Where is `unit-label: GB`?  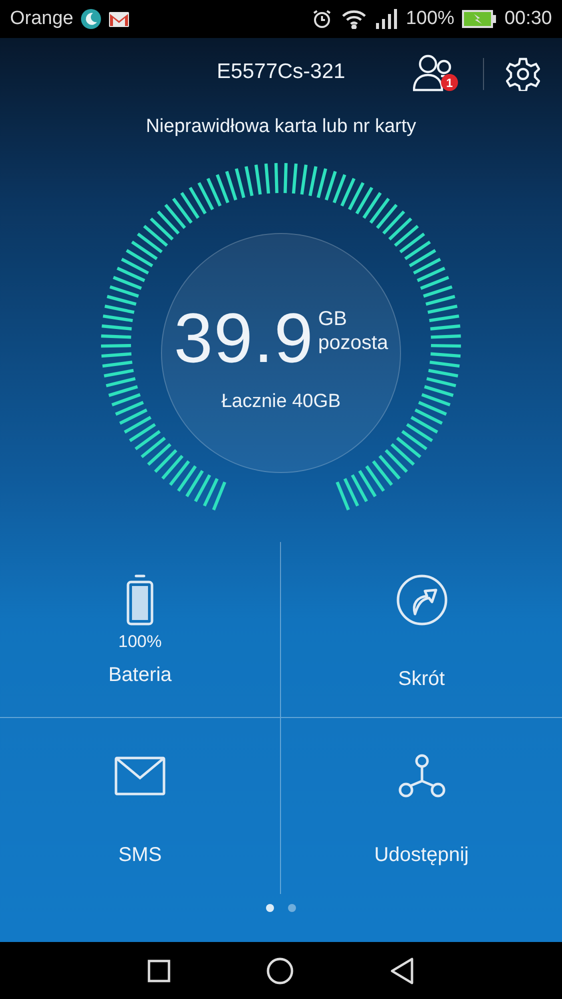 unit-label: GB is located at coordinates (333, 319).